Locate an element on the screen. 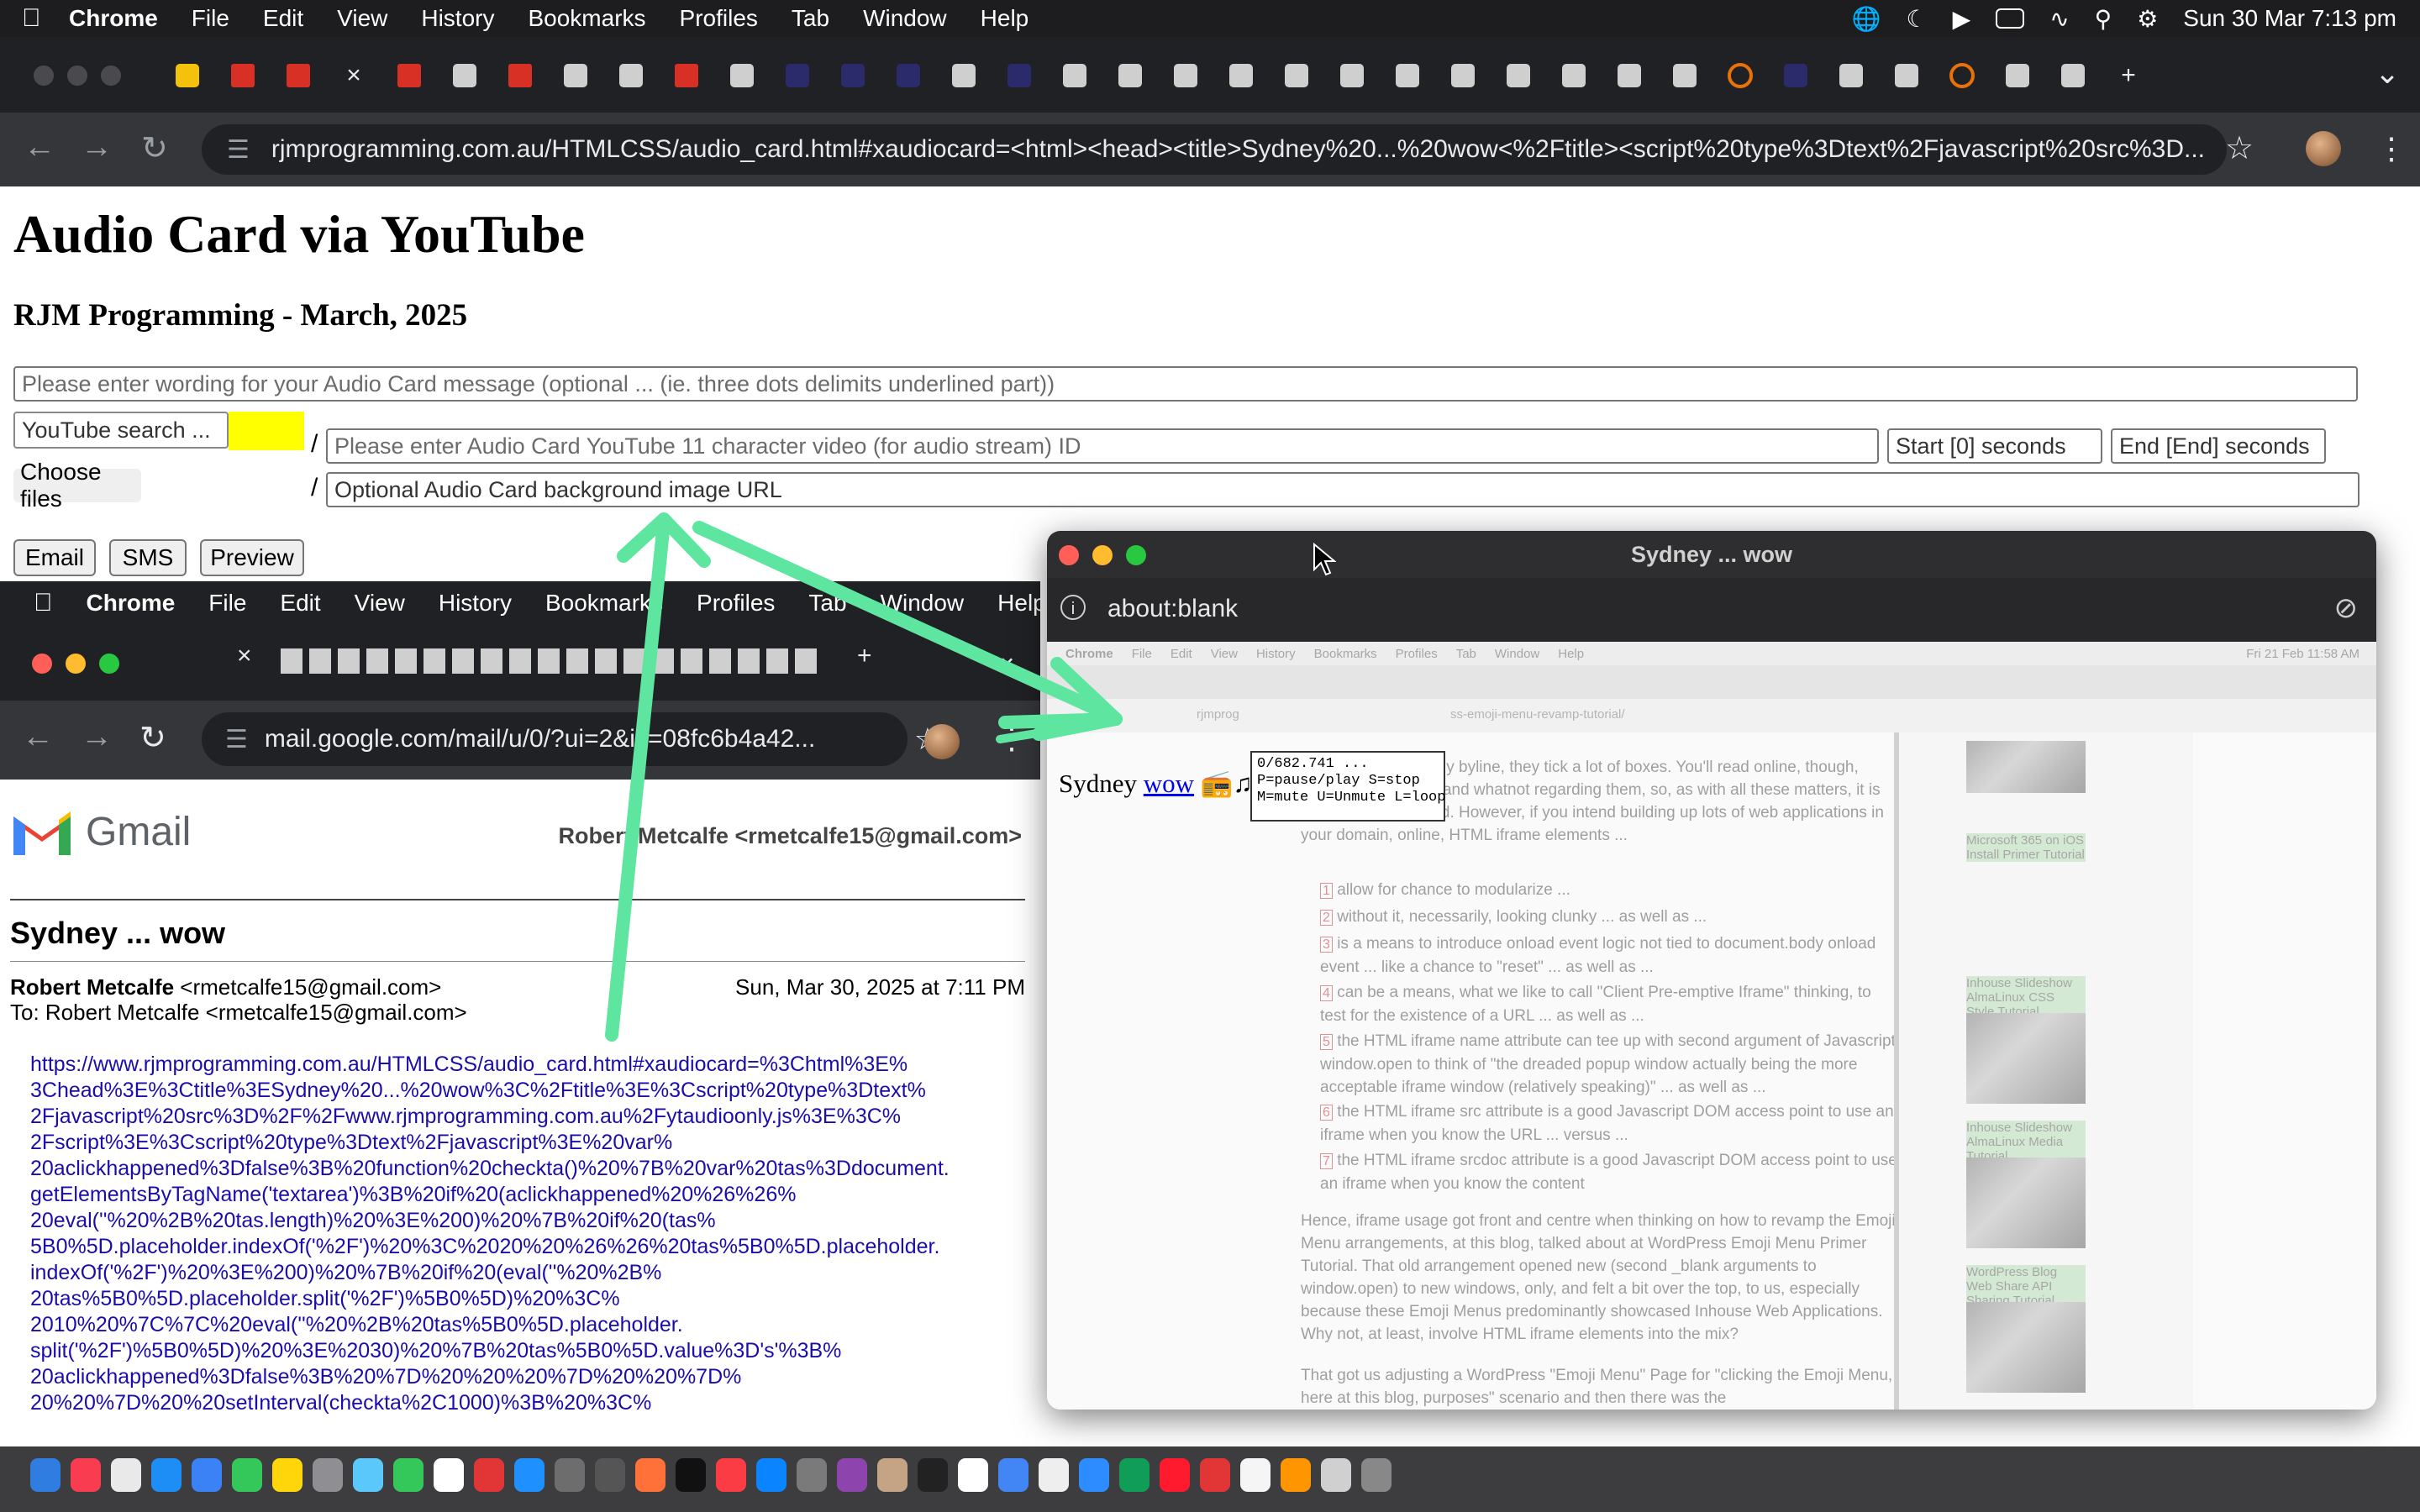 The width and height of the screenshot is (2420, 1512). apple-tv-icon is located at coordinates (691, 1475).